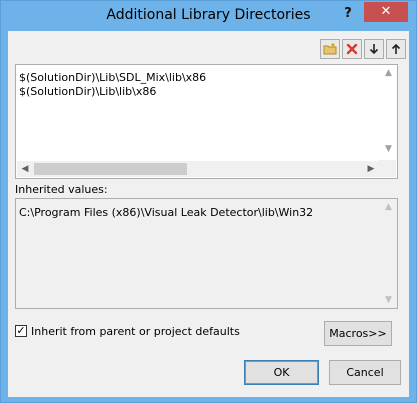 The height and width of the screenshot is (403, 417). What do you see at coordinates (61, 189) in the screenshot?
I see `inherited-values-label: Inherited values:` at bounding box center [61, 189].